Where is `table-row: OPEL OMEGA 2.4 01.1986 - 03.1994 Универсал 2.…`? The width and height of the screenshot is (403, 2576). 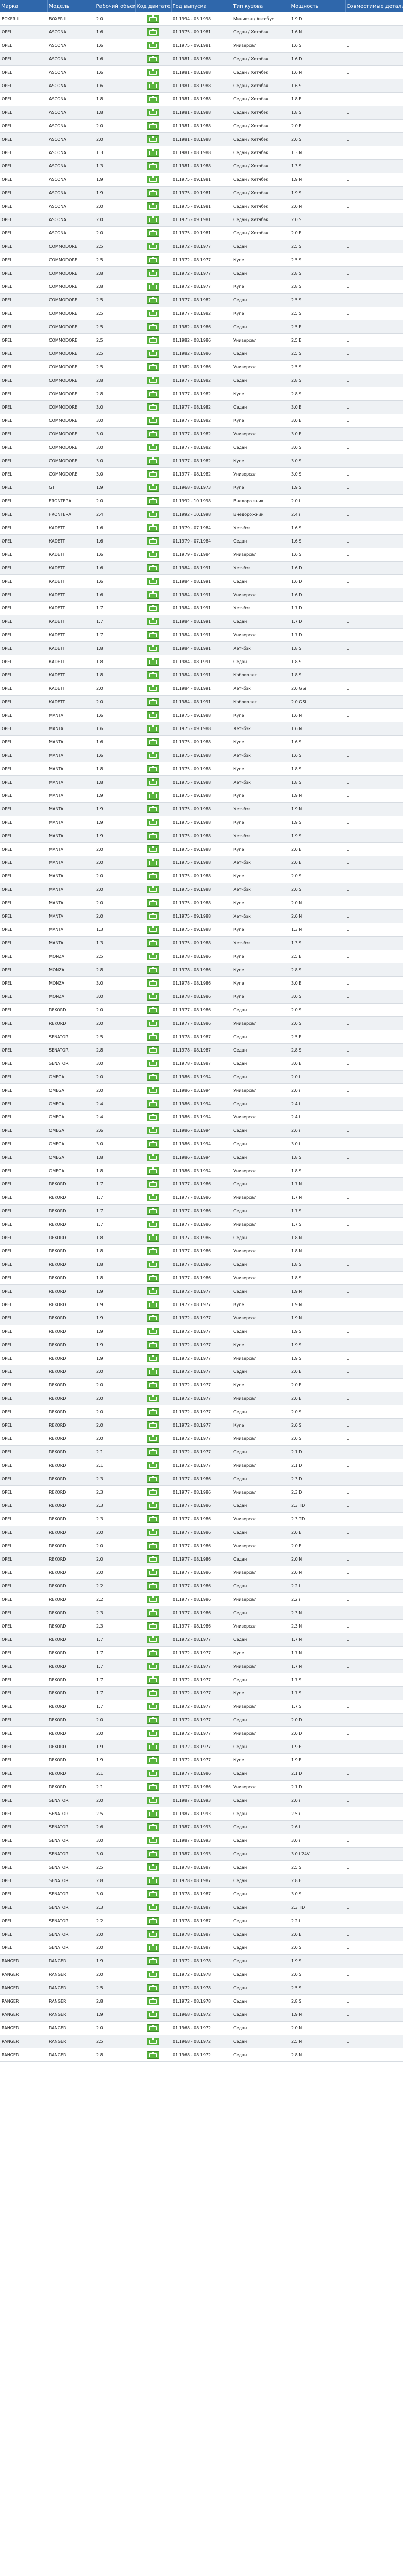 table-row: OPEL OMEGA 2.4 01.1986 - 03.1994 Универсал 2.… is located at coordinates (202, 1117).